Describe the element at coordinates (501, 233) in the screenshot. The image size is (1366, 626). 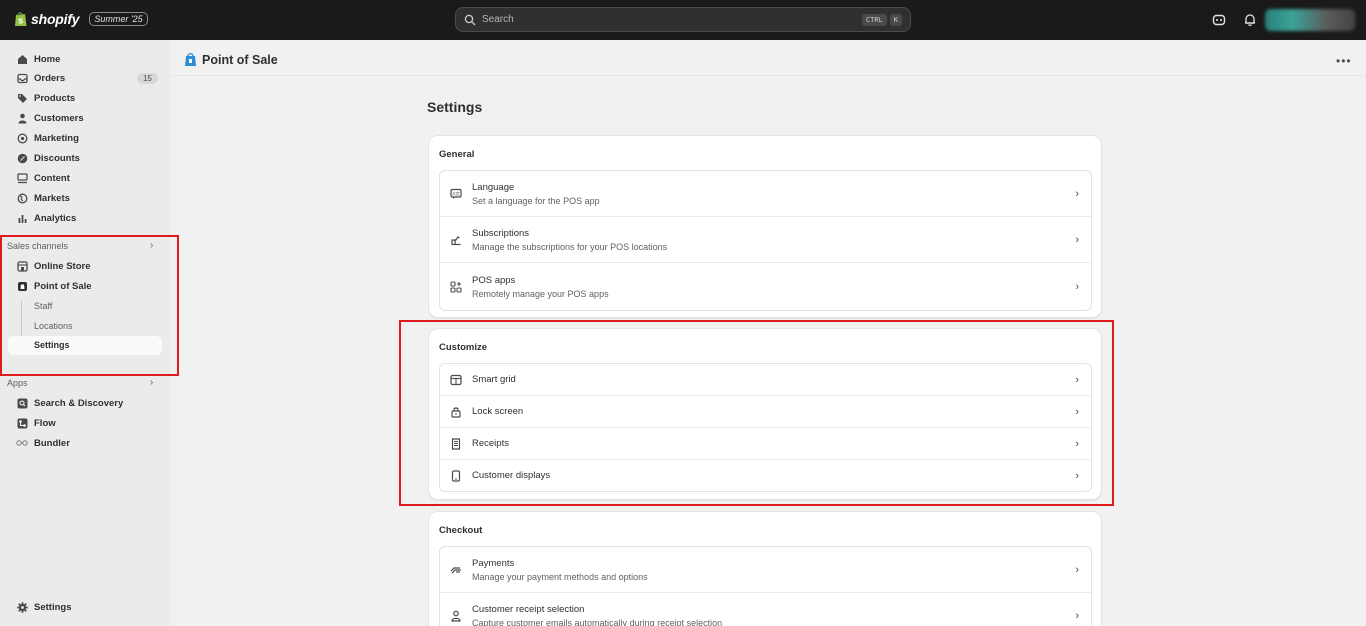
I see `row-title: Subscriptions` at that location.